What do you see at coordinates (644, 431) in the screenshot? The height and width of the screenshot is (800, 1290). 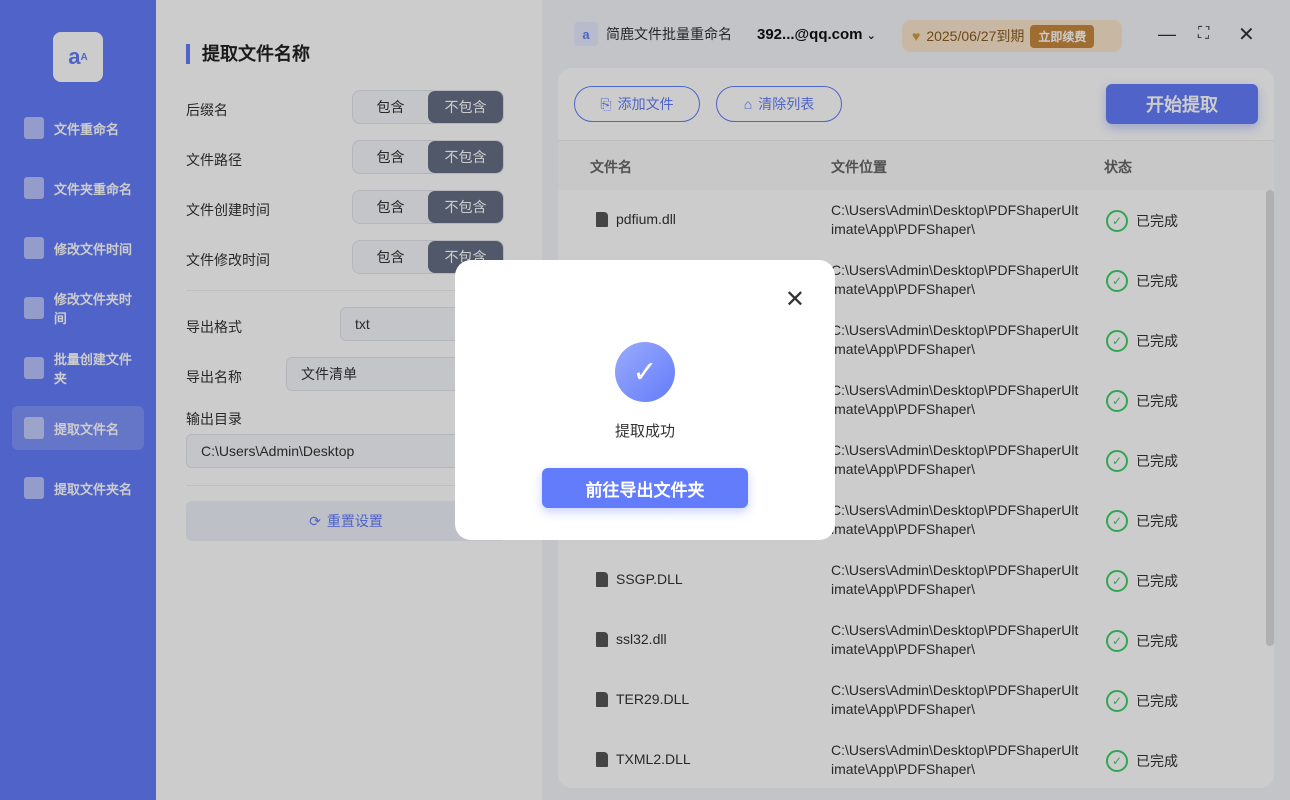 I see `success-message: 提取成功` at bounding box center [644, 431].